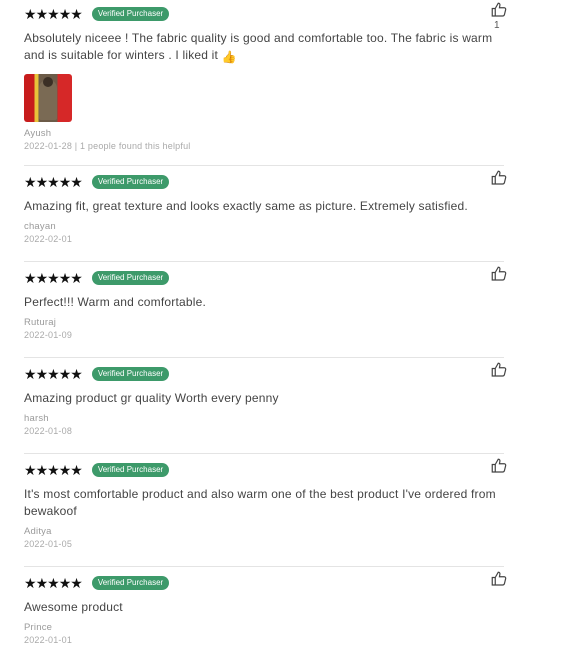 This screenshot has height=658, width=582. What do you see at coordinates (36, 418) in the screenshot?
I see `review-author: harsh` at bounding box center [36, 418].